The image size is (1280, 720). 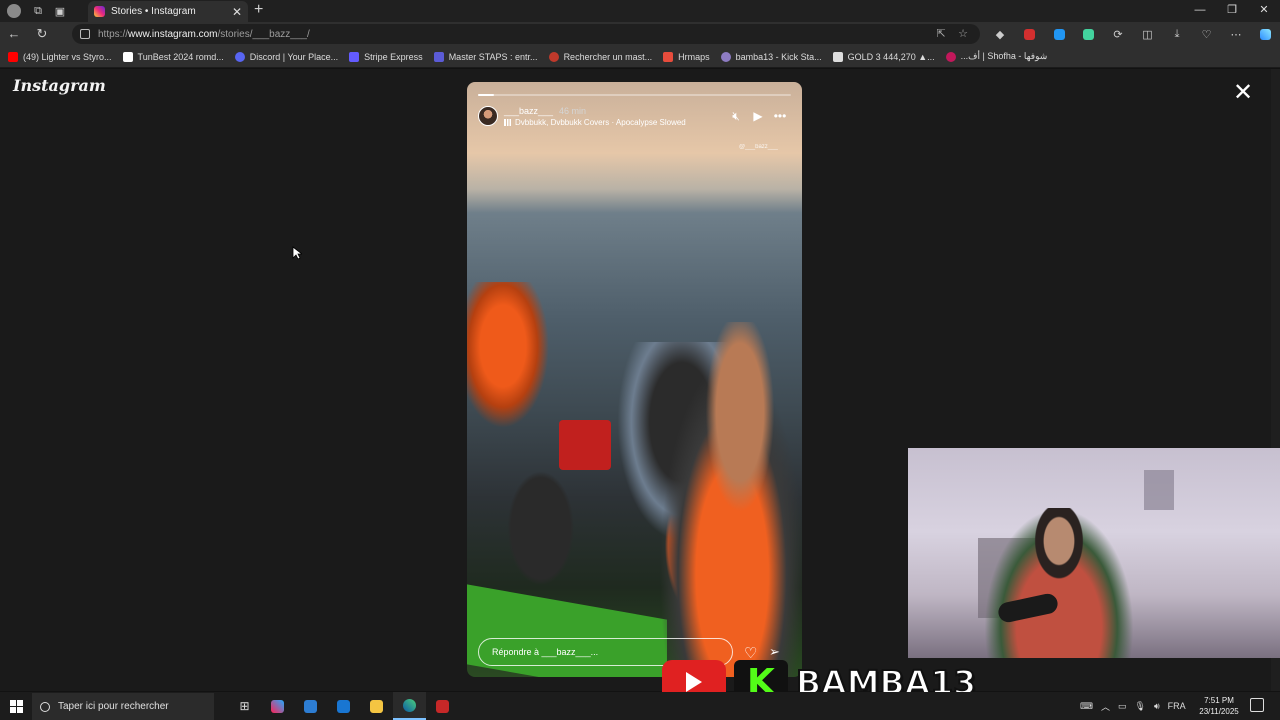 What do you see at coordinates (1140, 706) in the screenshot?
I see `mic-icon: 🎙︎` at bounding box center [1140, 706].